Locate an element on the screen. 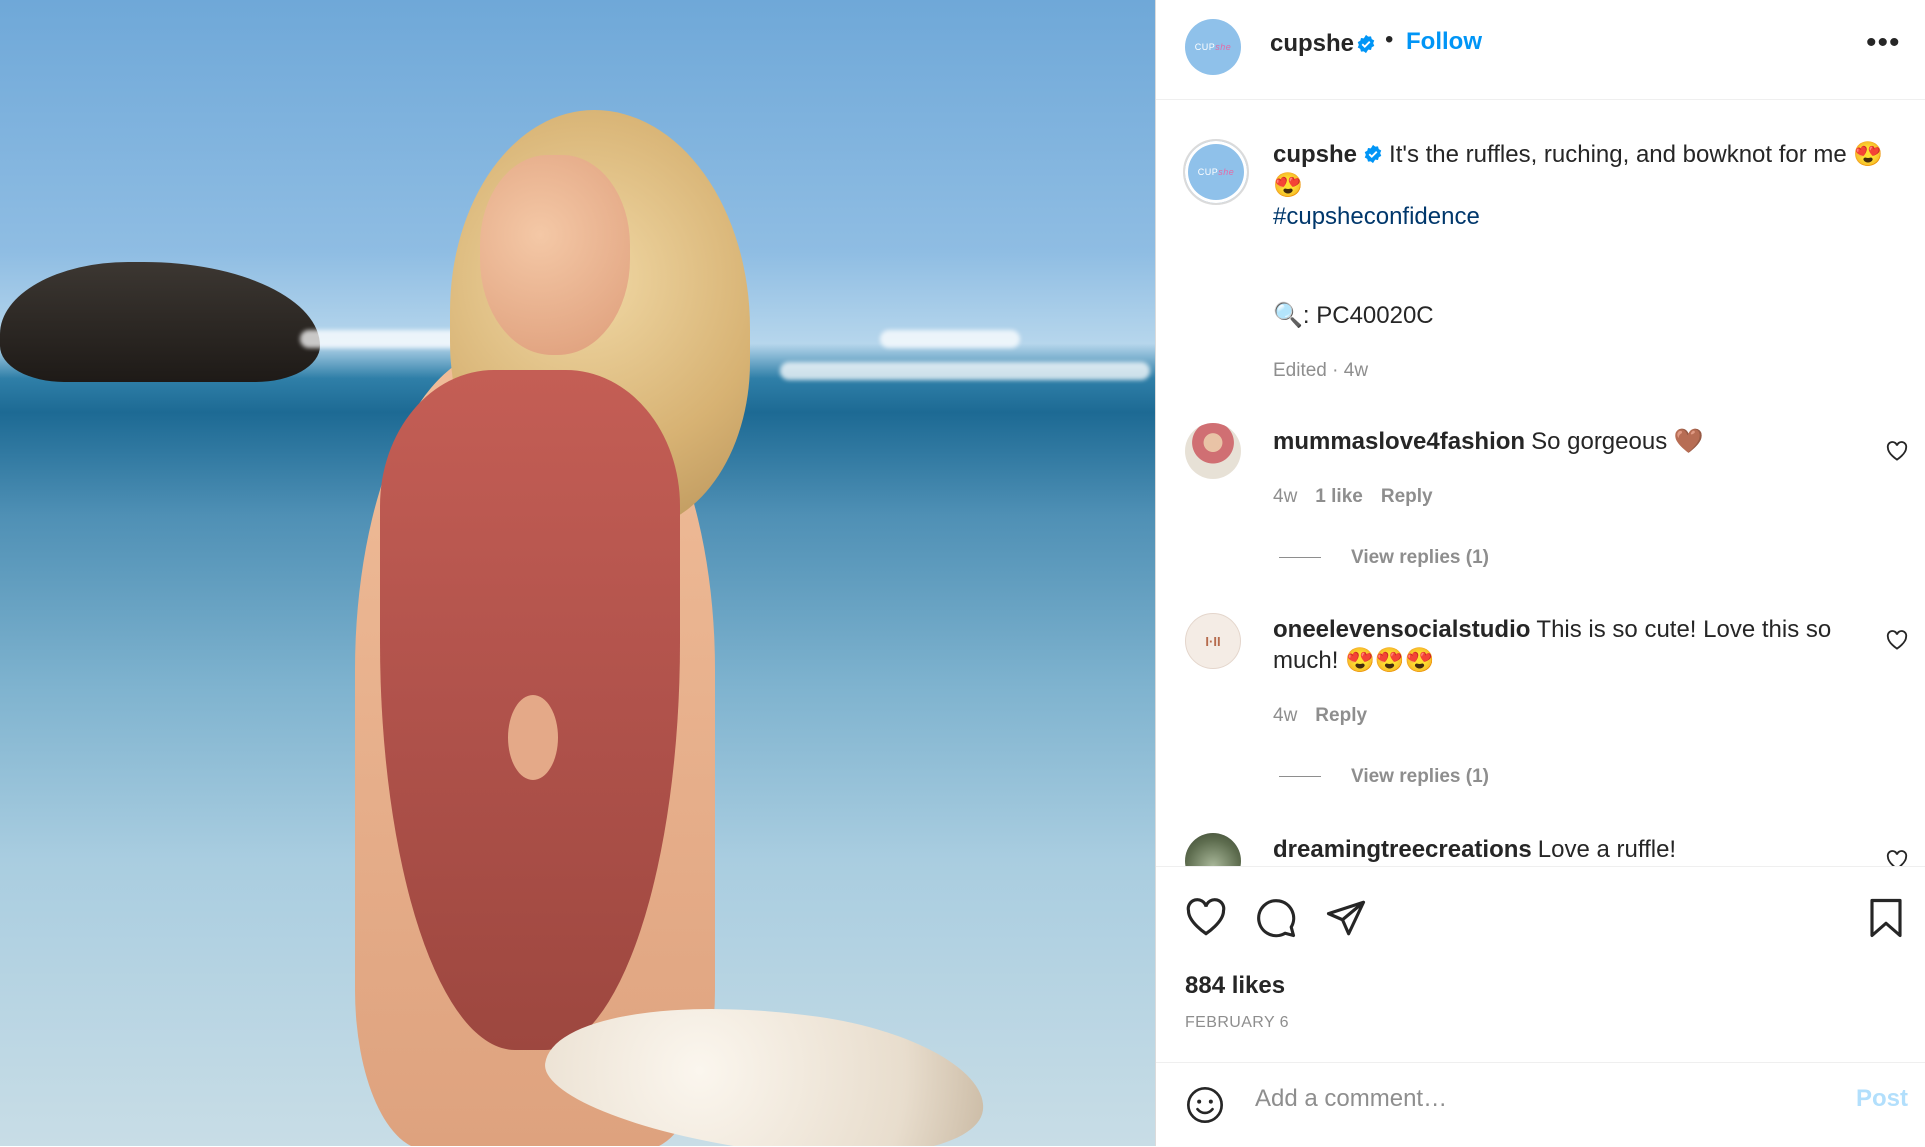  like-heart-icon is located at coordinates (1206, 917).